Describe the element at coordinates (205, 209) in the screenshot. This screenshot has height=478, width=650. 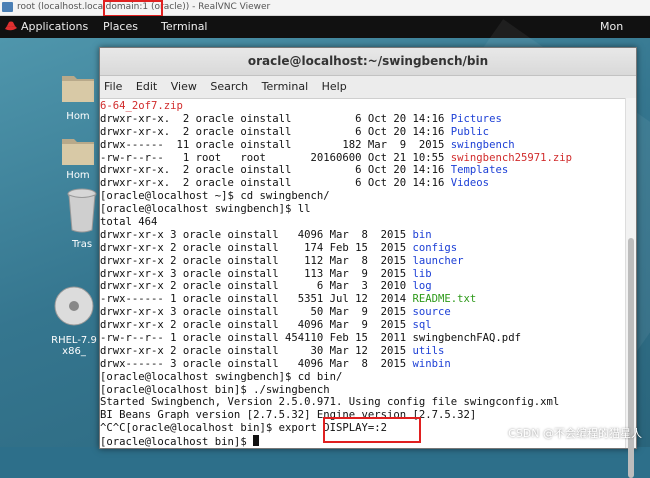
I see `terminal-line: [oracle@localhost swingbench]$ ll` at that location.